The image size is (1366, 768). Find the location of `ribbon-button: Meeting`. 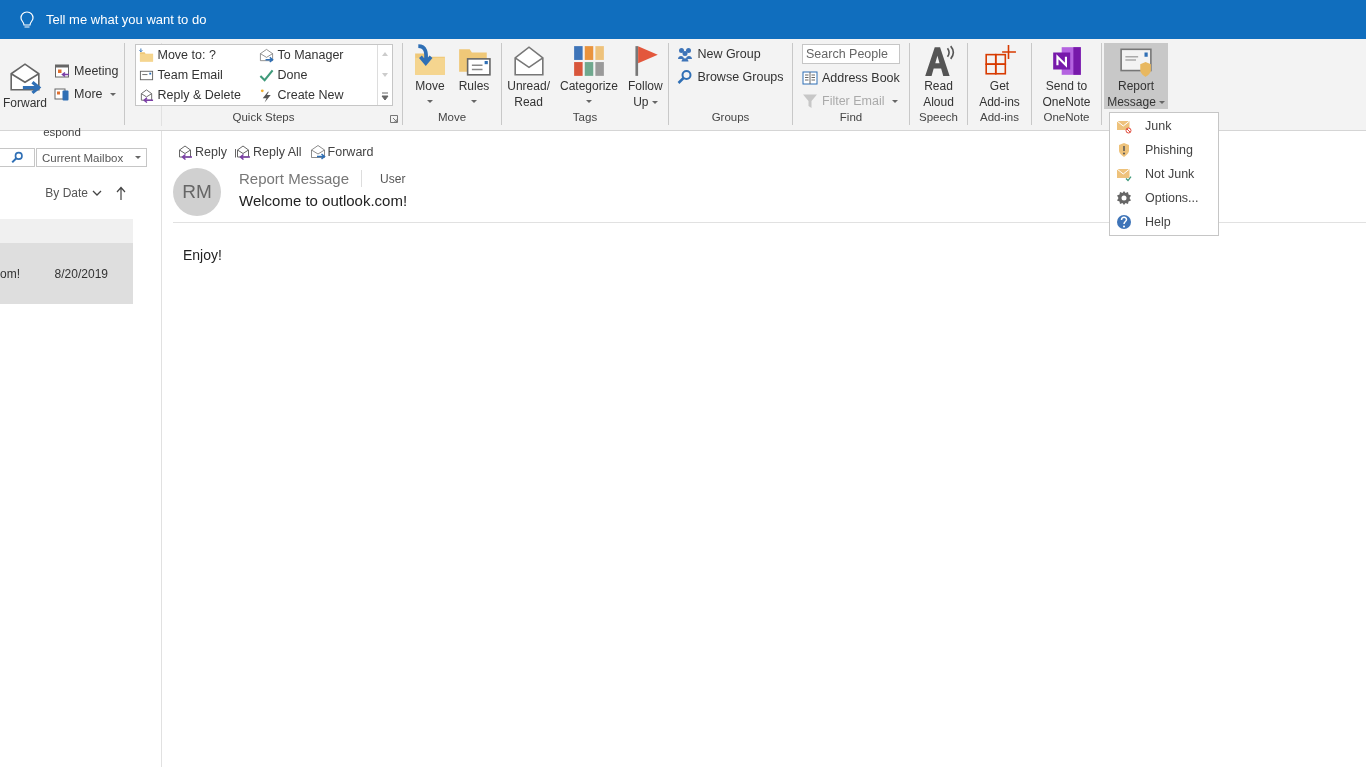

ribbon-button: Meeting is located at coordinates (86, 71).